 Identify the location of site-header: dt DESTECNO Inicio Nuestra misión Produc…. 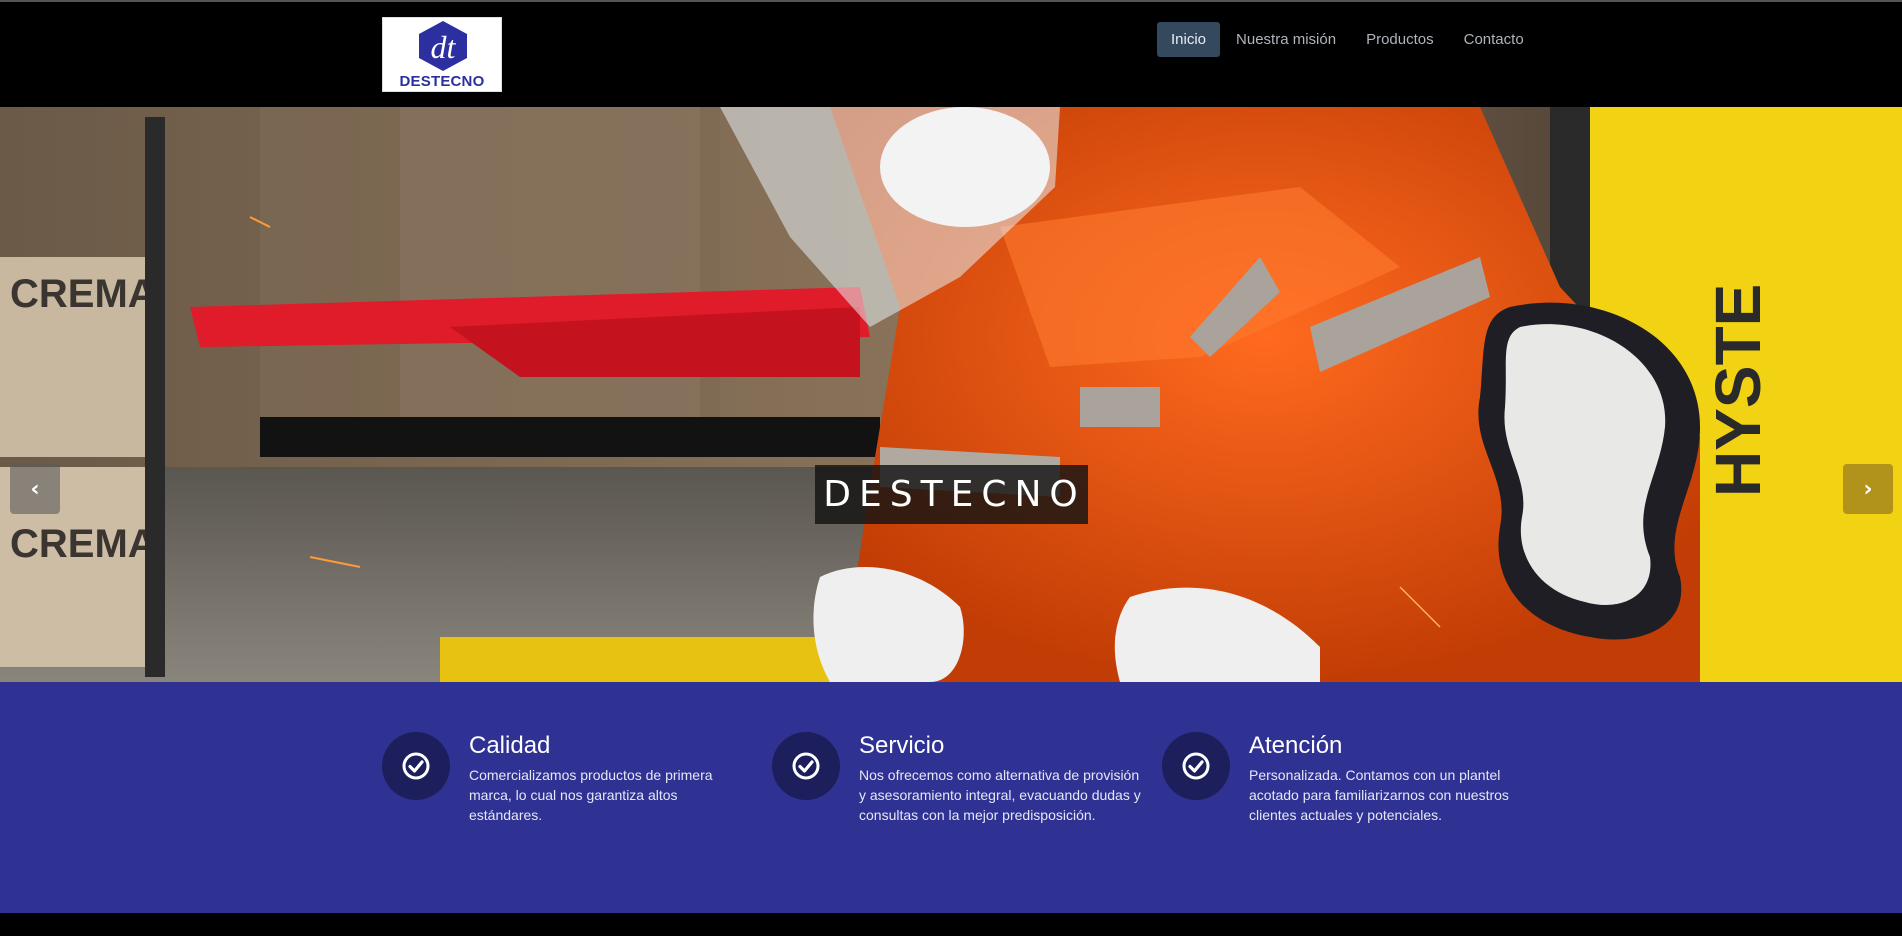
(951, 54).